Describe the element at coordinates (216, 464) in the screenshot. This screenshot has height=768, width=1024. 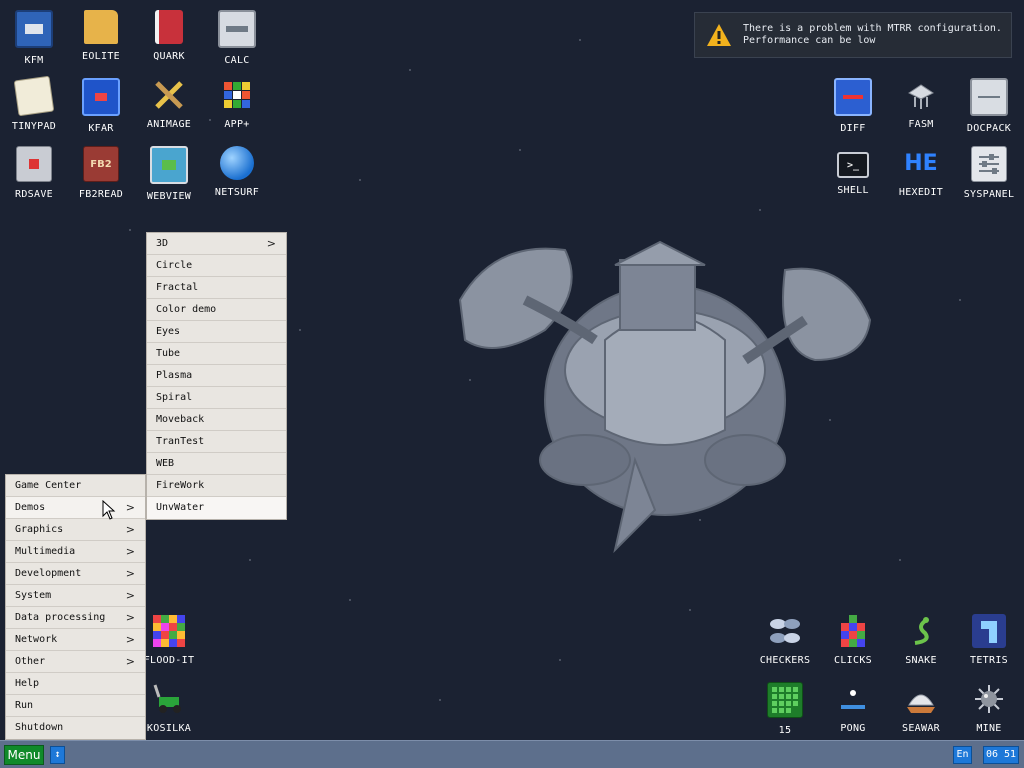
I see `submenu-item-web: WEB` at that location.